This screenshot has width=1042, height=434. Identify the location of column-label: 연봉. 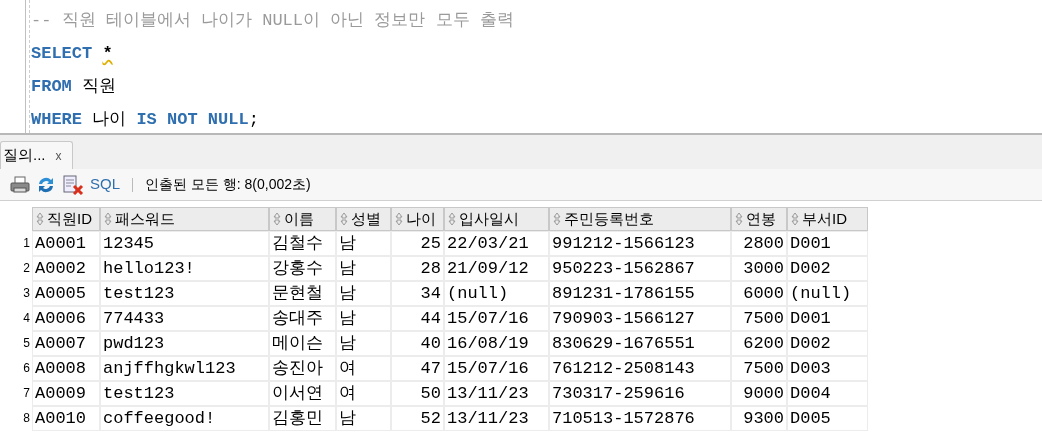
(761, 218).